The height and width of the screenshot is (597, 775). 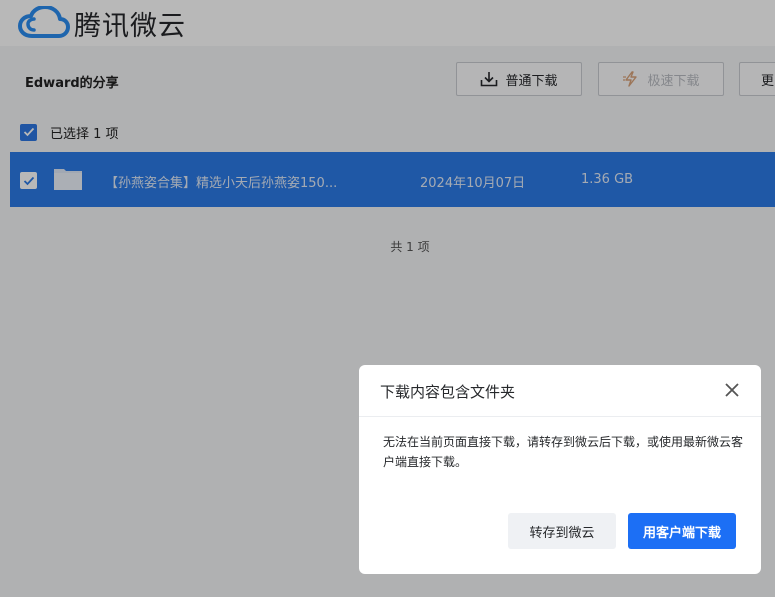 What do you see at coordinates (448, 392) in the screenshot?
I see `dialog-title: 下载内容包含文件夹` at bounding box center [448, 392].